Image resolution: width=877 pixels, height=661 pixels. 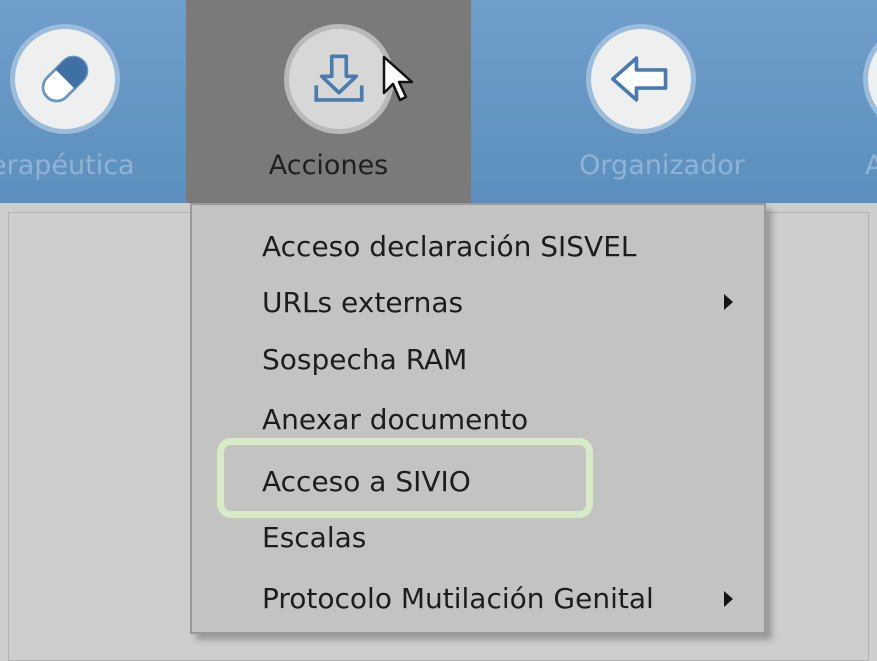 I want to click on pill-icon, so click(x=65, y=79).